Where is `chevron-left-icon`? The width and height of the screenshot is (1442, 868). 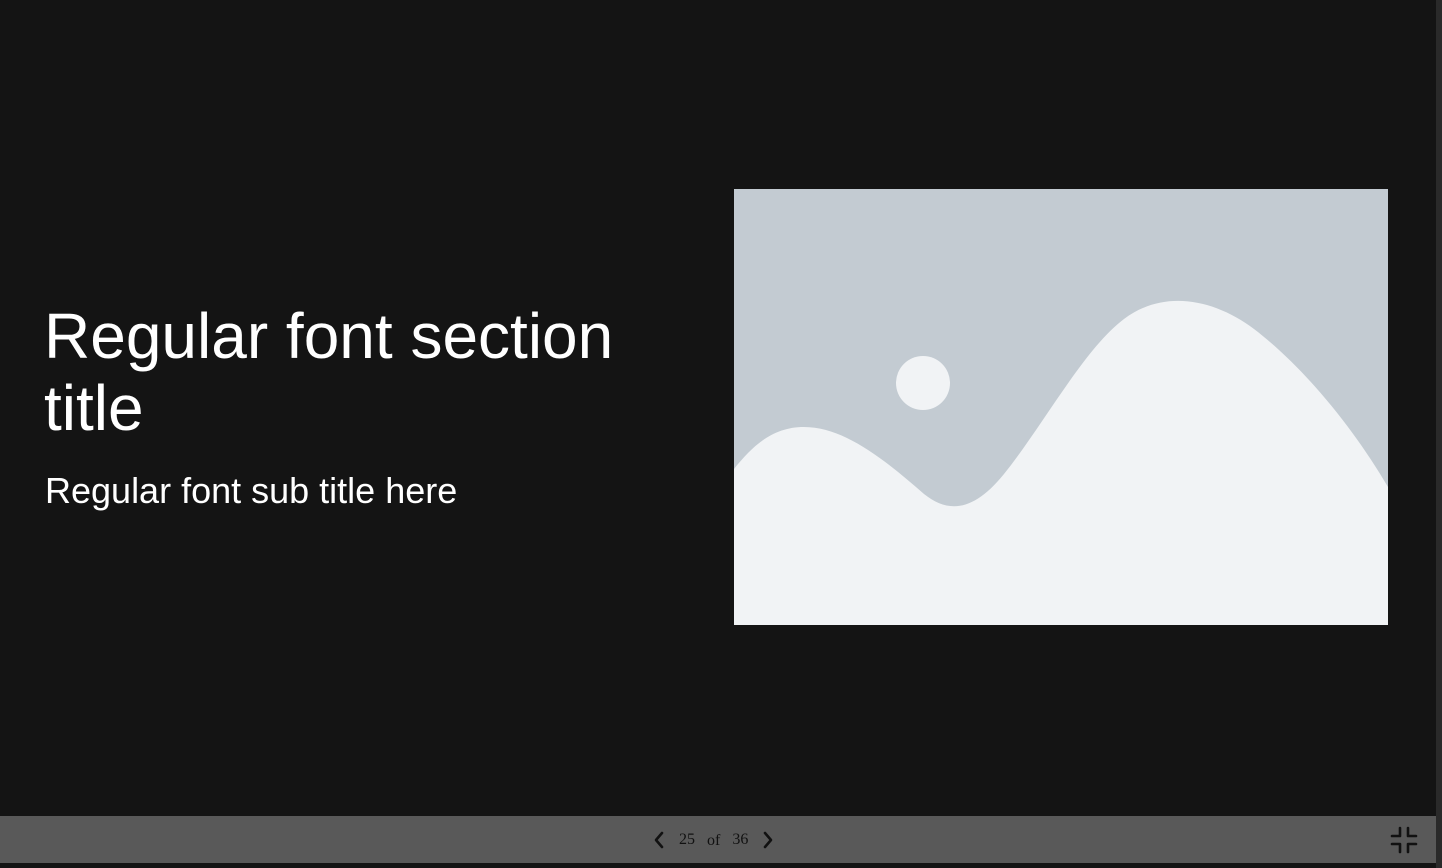 chevron-left-icon is located at coordinates (659, 839).